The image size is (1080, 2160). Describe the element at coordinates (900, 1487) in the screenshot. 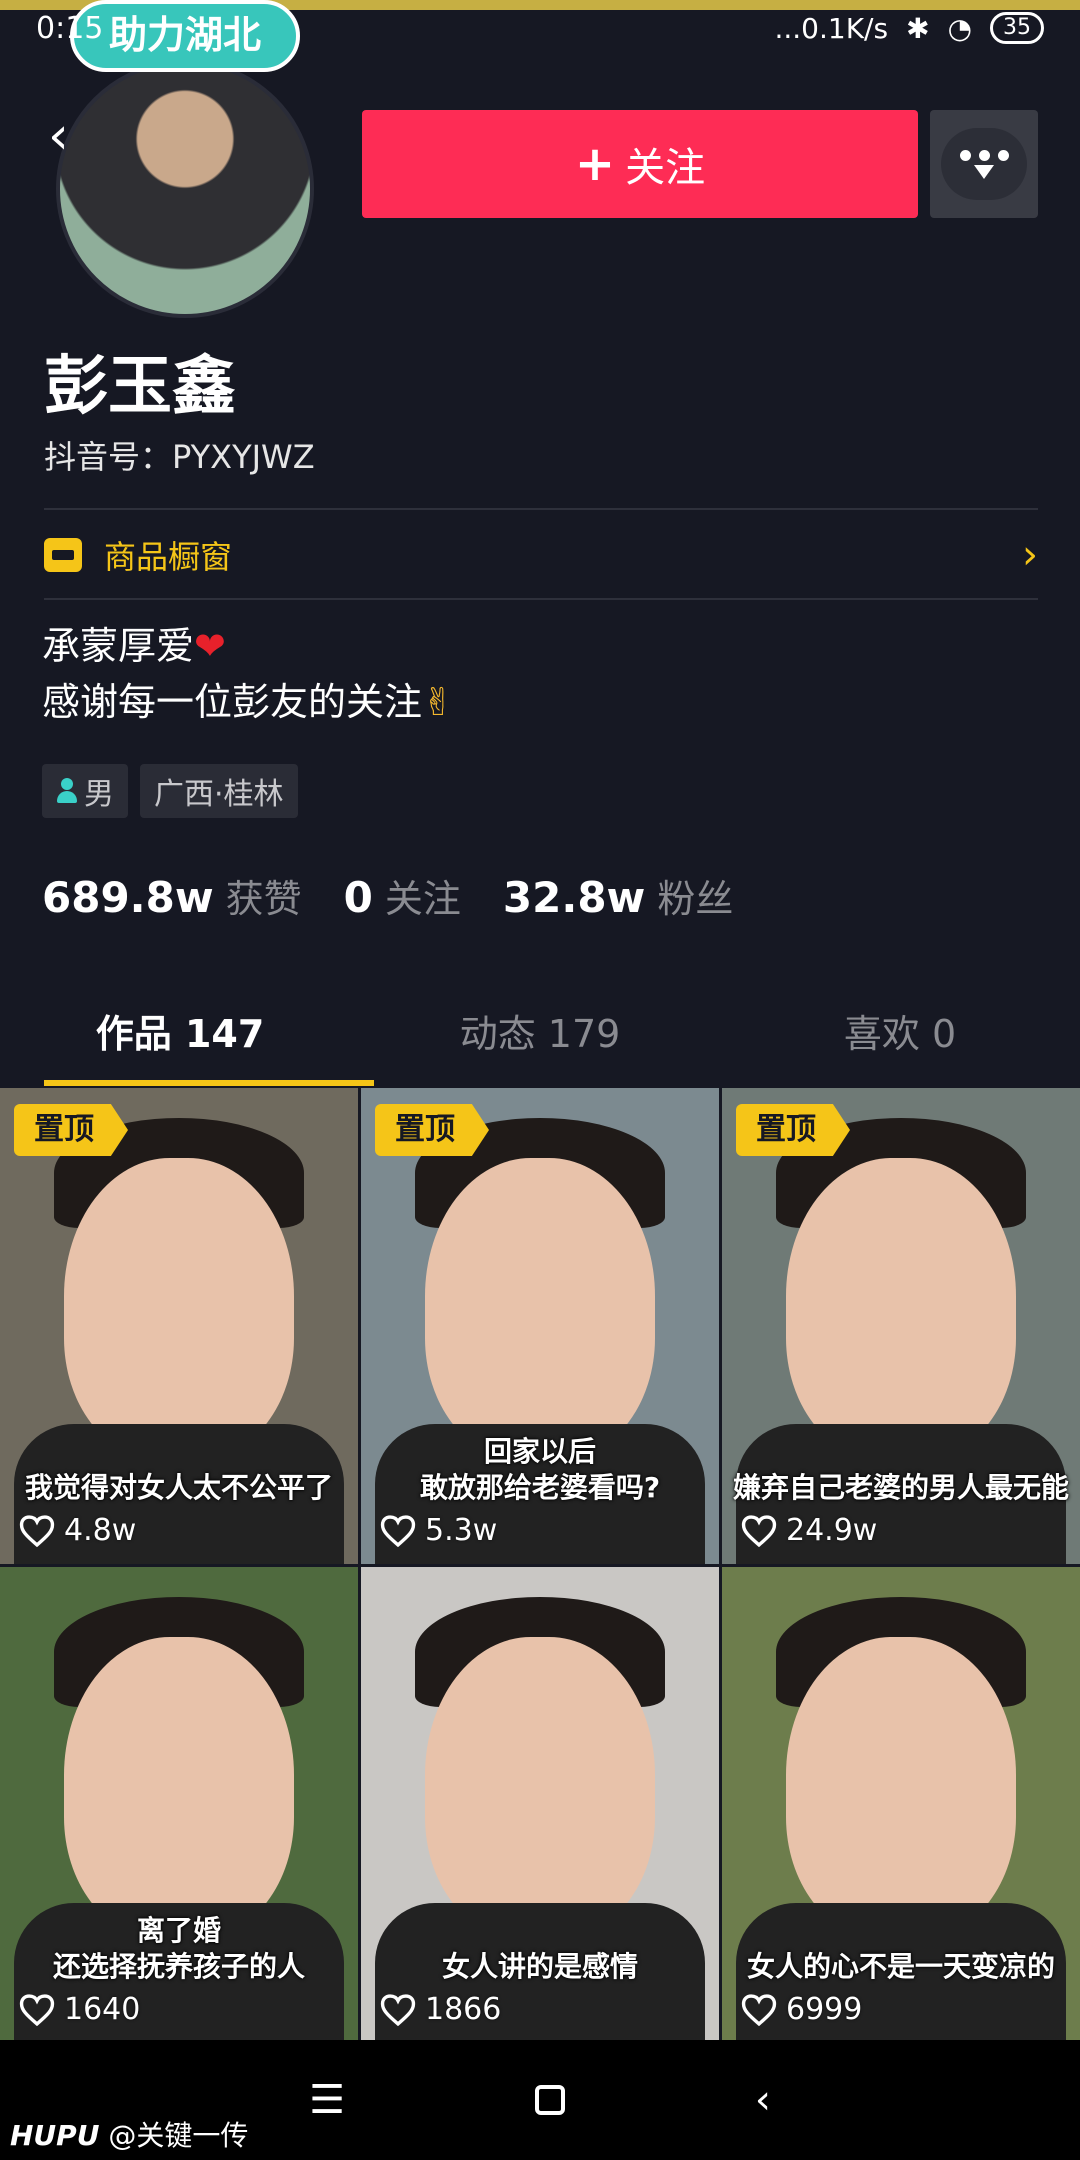

I see `video-caption: 嫌弃自己老婆的男人最无能` at that location.